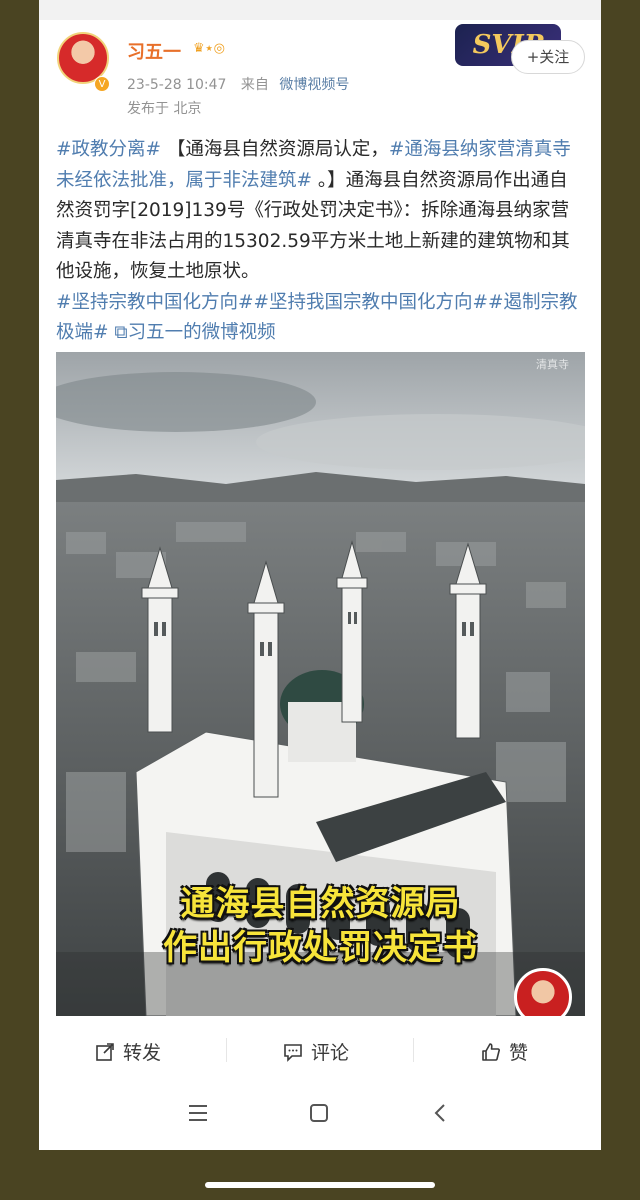 This screenshot has height=1200, width=640. I want to click on post-location: 发布于 北京, so click(164, 109).